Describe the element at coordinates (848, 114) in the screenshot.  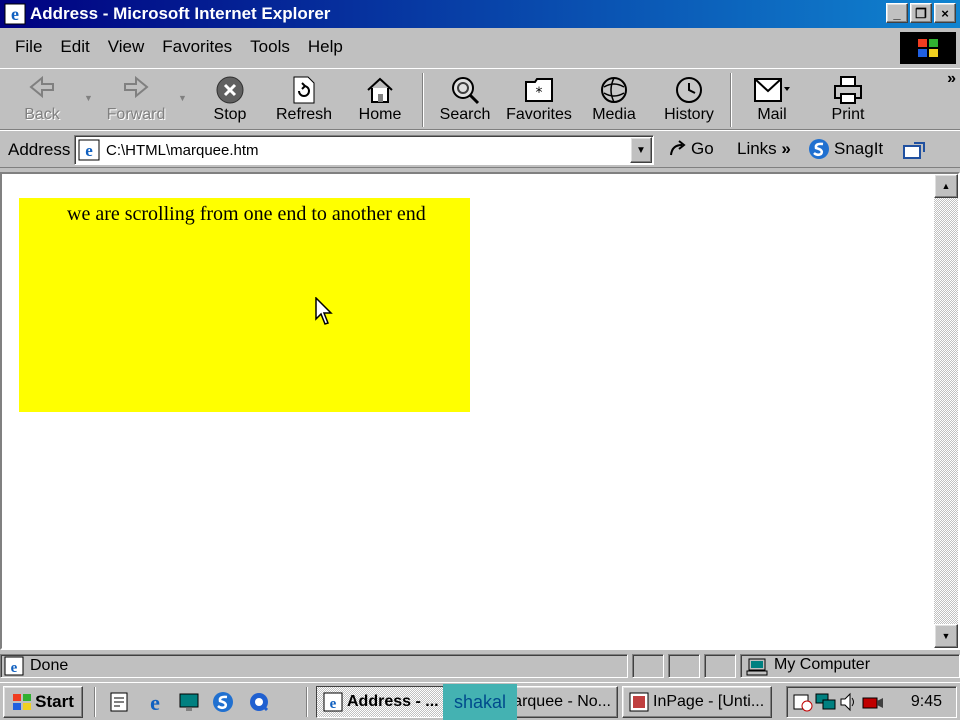
I see `print-label: Print` at that location.